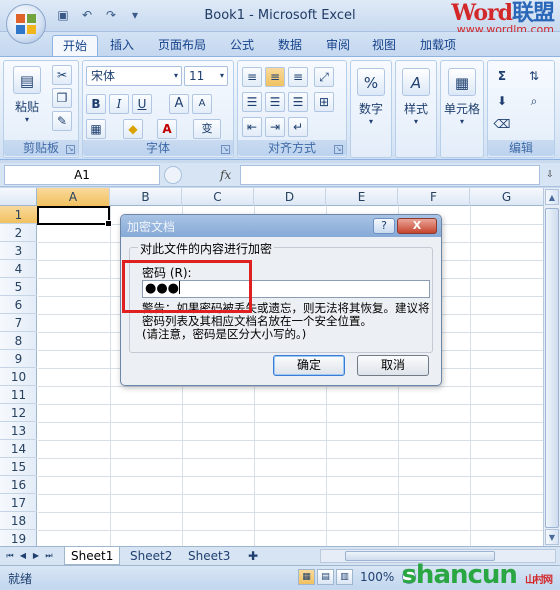 This screenshot has width=560, height=590. Describe the element at coordinates (207, 129) in the screenshot. I see `phonetic-button: 变` at that location.